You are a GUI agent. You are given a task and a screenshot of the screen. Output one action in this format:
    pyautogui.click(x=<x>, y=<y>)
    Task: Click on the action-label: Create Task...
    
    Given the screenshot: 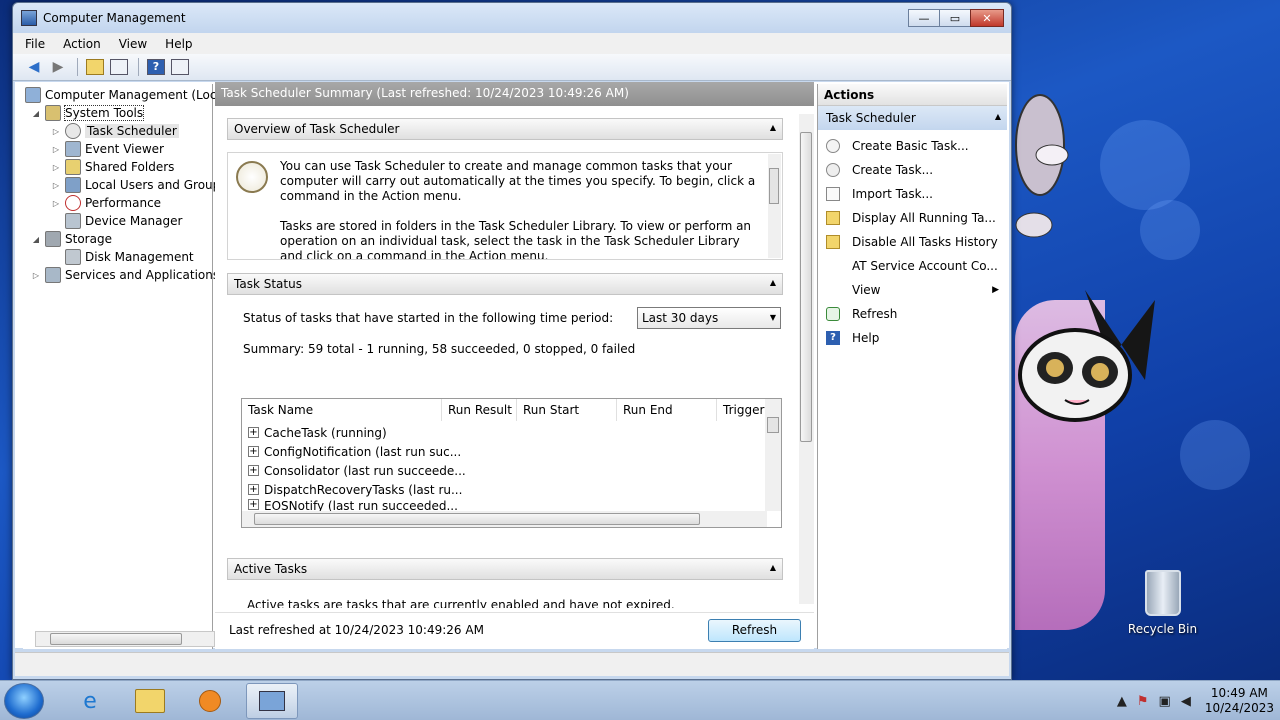 What is the action you would take?
    pyautogui.click(x=893, y=170)
    